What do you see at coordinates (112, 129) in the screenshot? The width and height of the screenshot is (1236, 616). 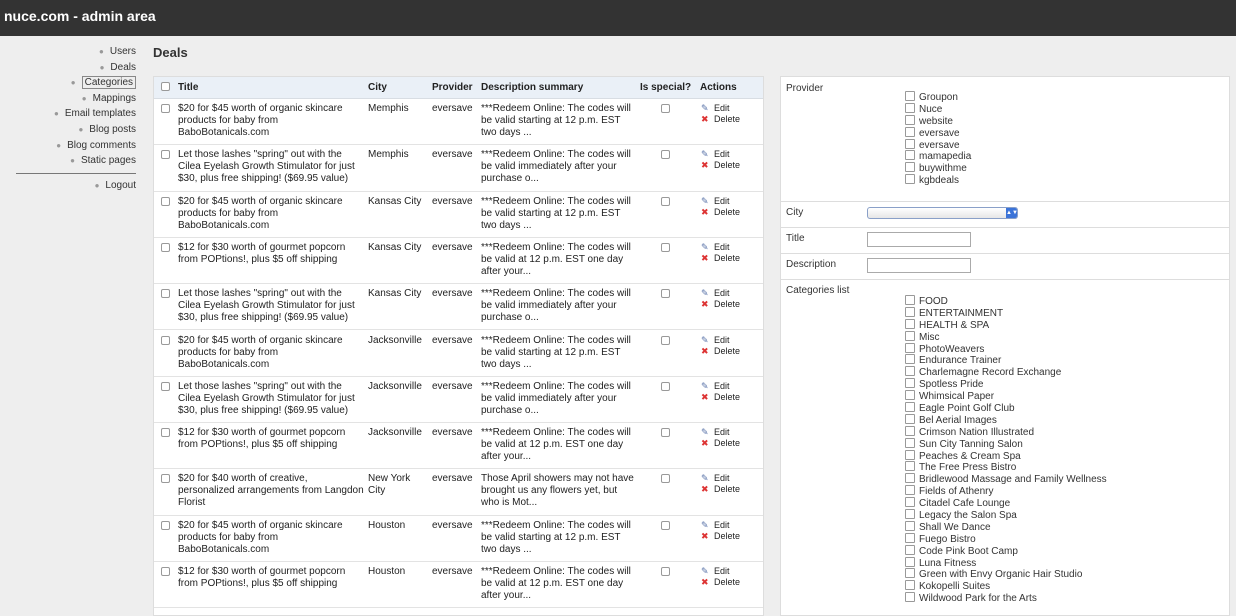 I see `sidebar-link-blog-posts: Blog posts` at bounding box center [112, 129].